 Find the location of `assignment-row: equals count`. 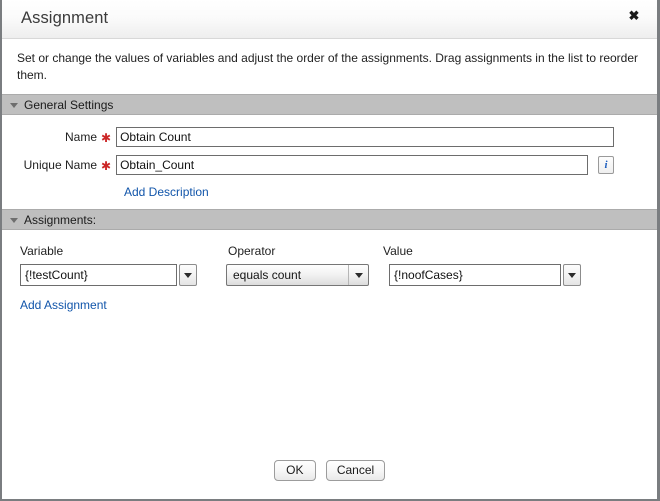

assignment-row: equals count is located at coordinates (338, 275).